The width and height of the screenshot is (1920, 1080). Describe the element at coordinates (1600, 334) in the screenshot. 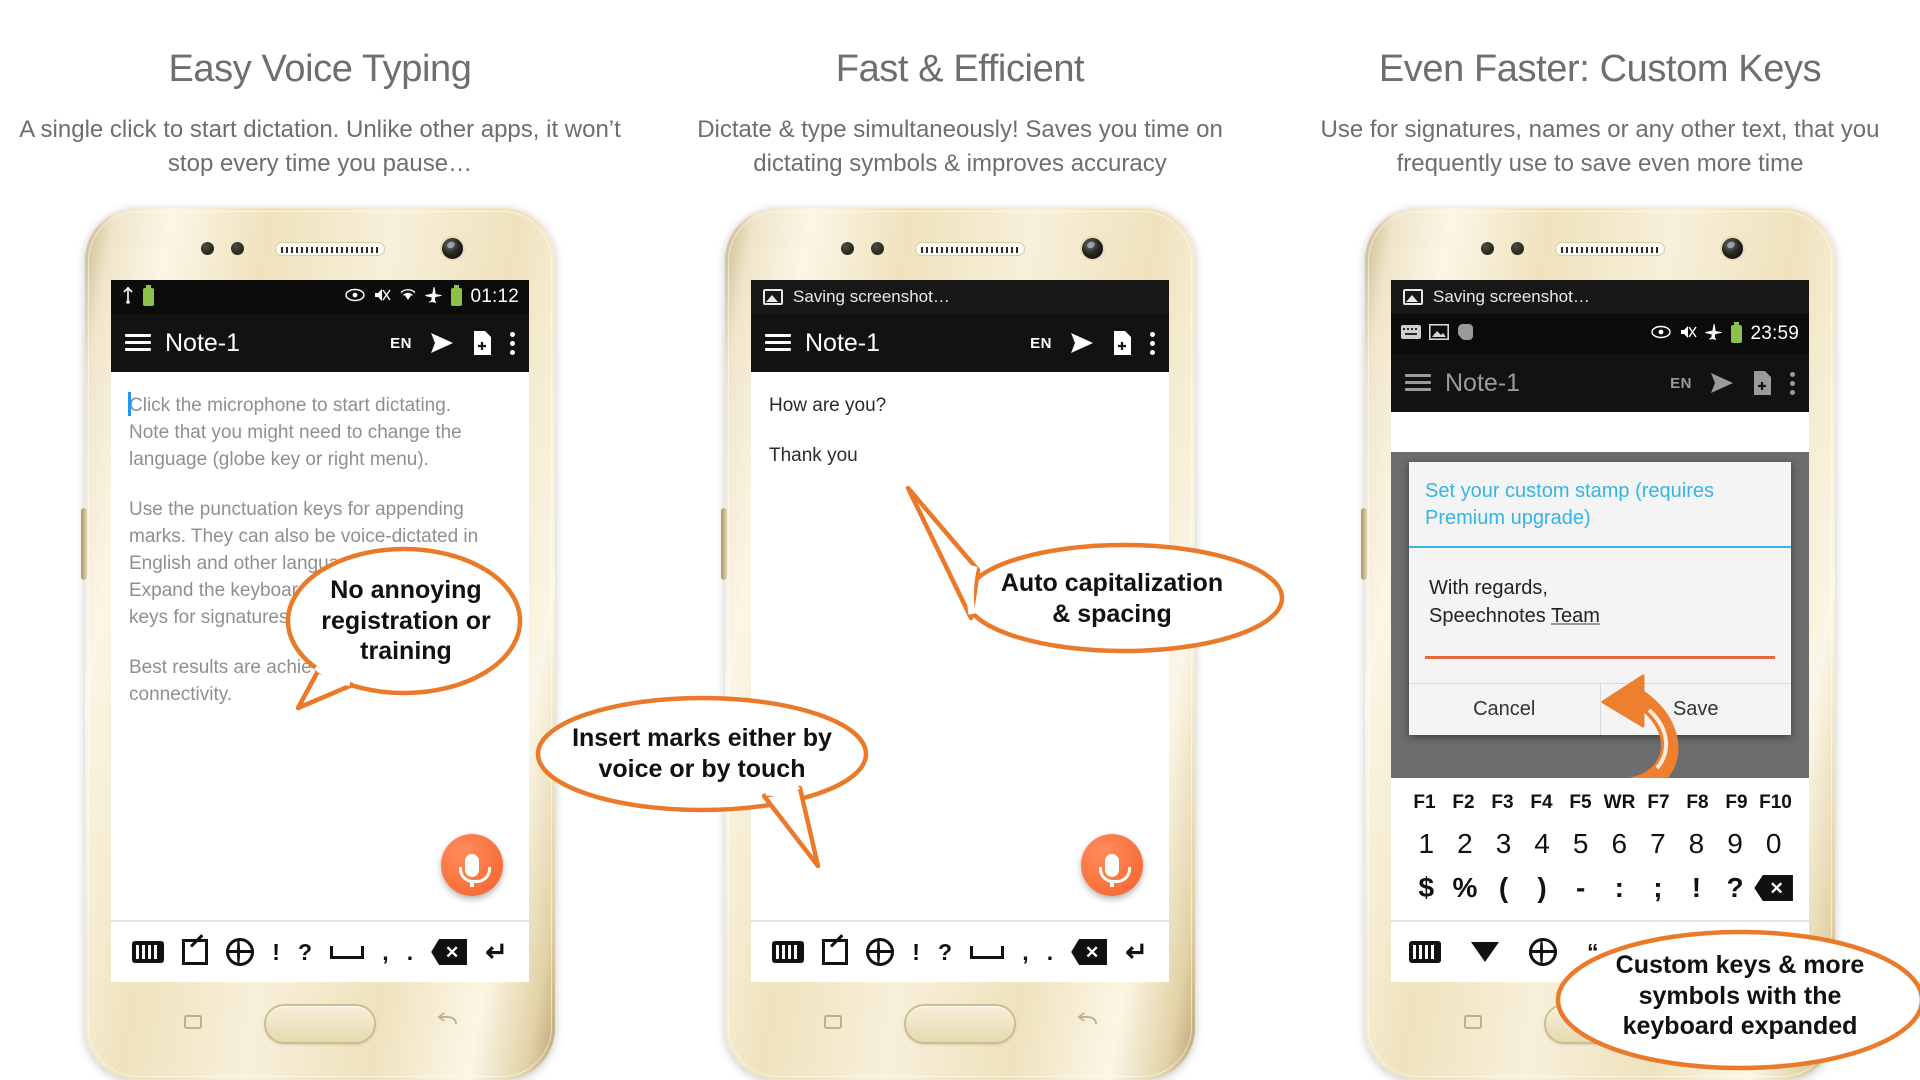

I see `android-status-bar: 23:59` at that location.